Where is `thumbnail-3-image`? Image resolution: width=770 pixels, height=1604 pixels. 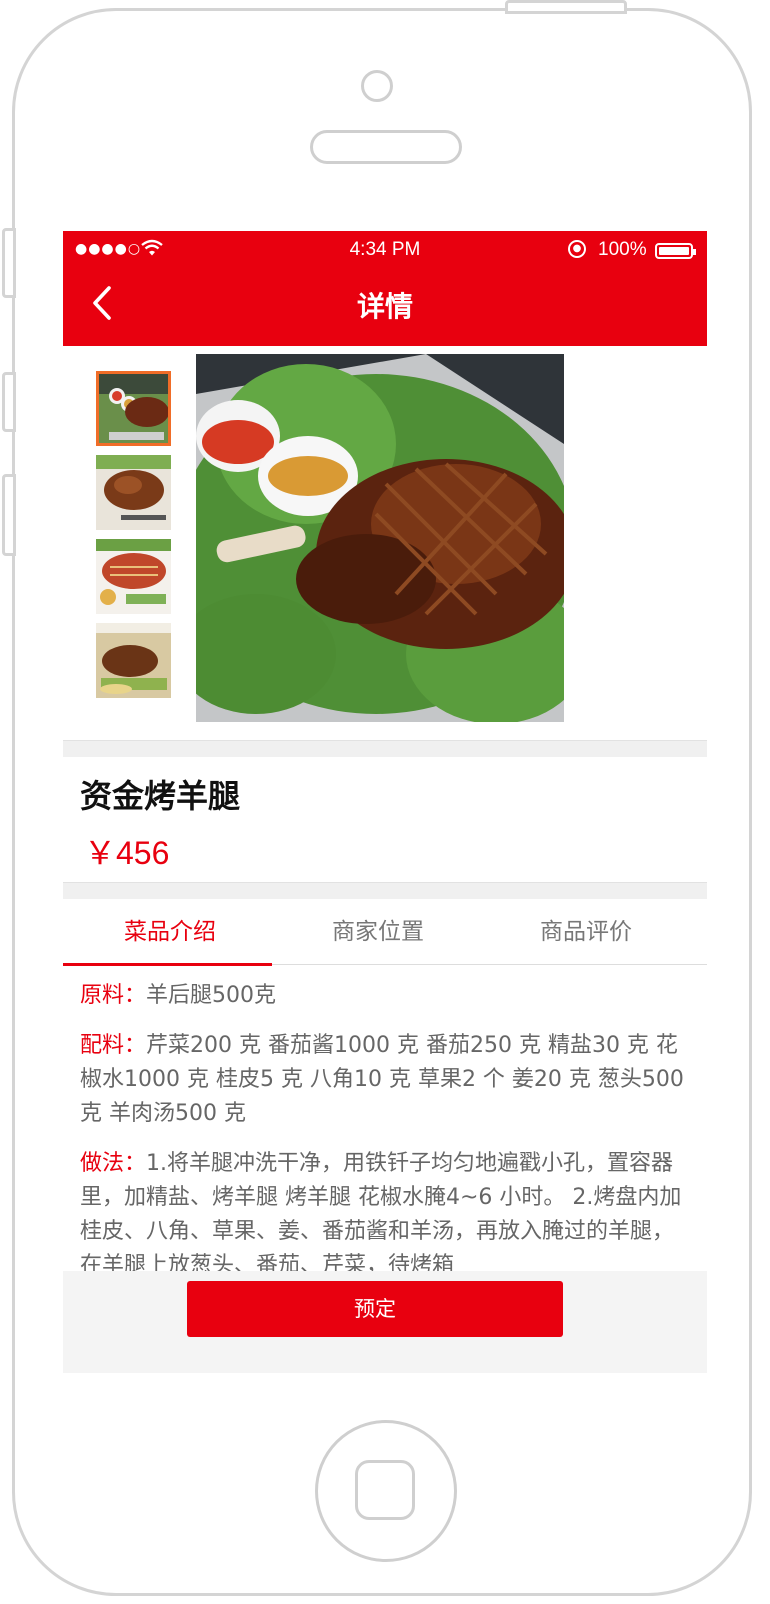
thumbnail-3-image is located at coordinates (133, 576).